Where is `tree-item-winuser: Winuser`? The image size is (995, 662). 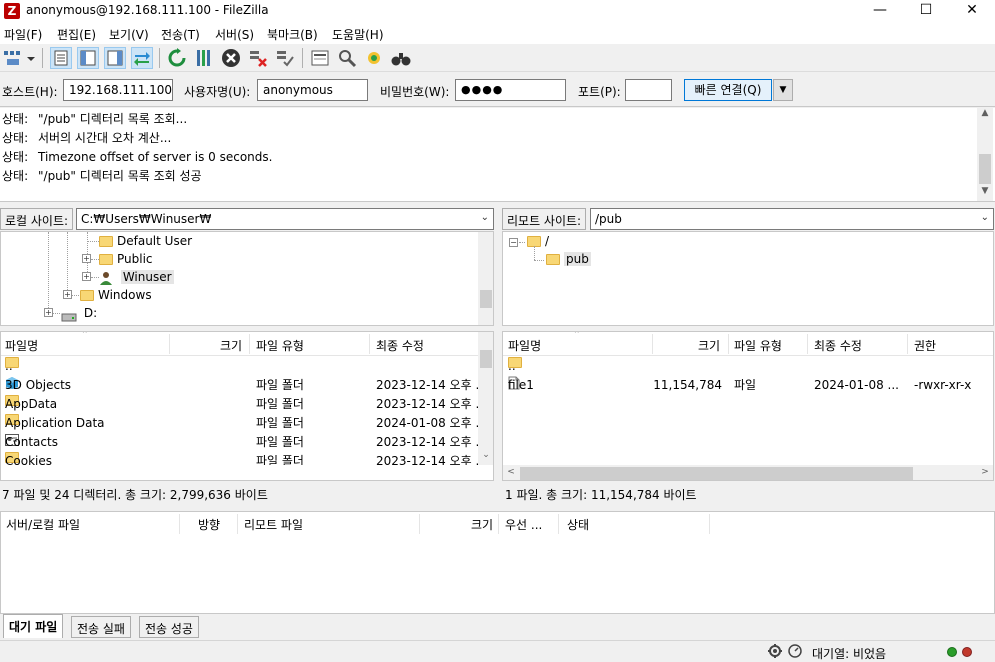
tree-item-winuser: Winuser is located at coordinates (136, 277).